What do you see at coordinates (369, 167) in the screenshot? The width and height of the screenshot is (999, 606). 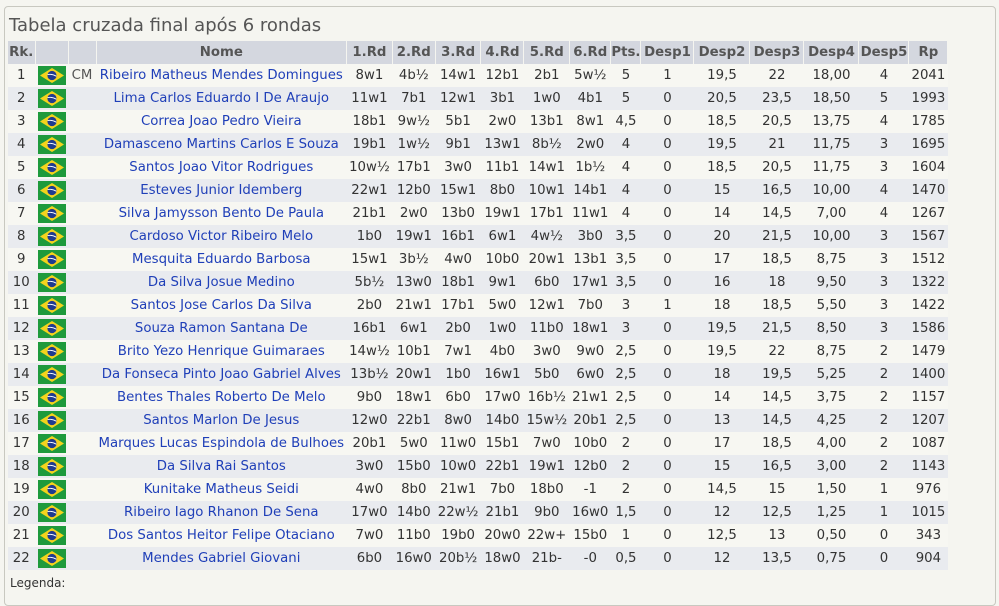 I see `round-1-cell: 10w½` at bounding box center [369, 167].